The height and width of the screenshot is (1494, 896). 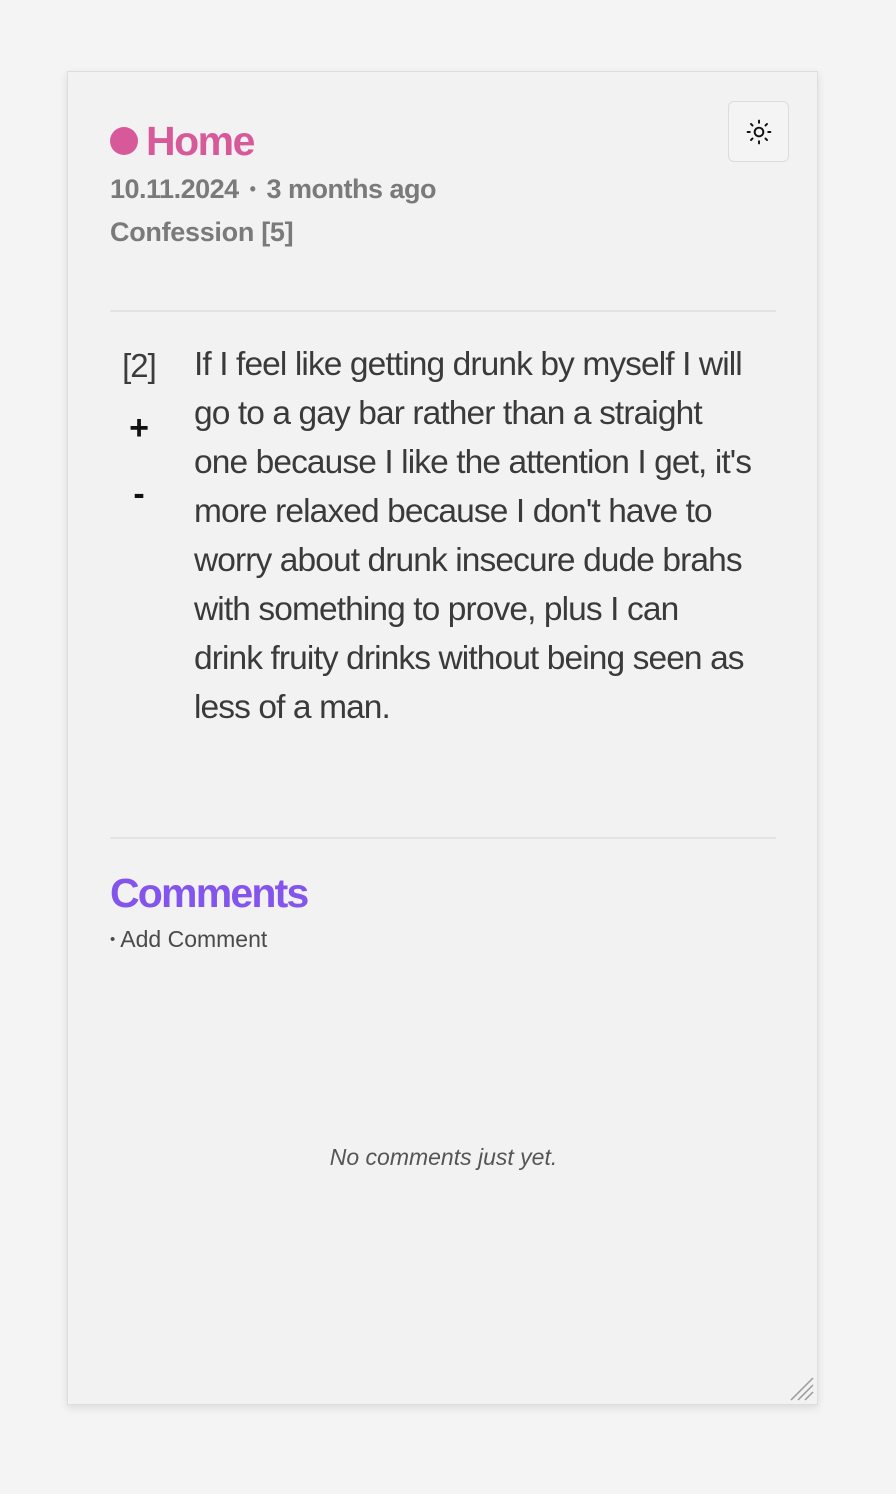 I want to click on vote-controls: [2] + -, so click(x=139, y=430).